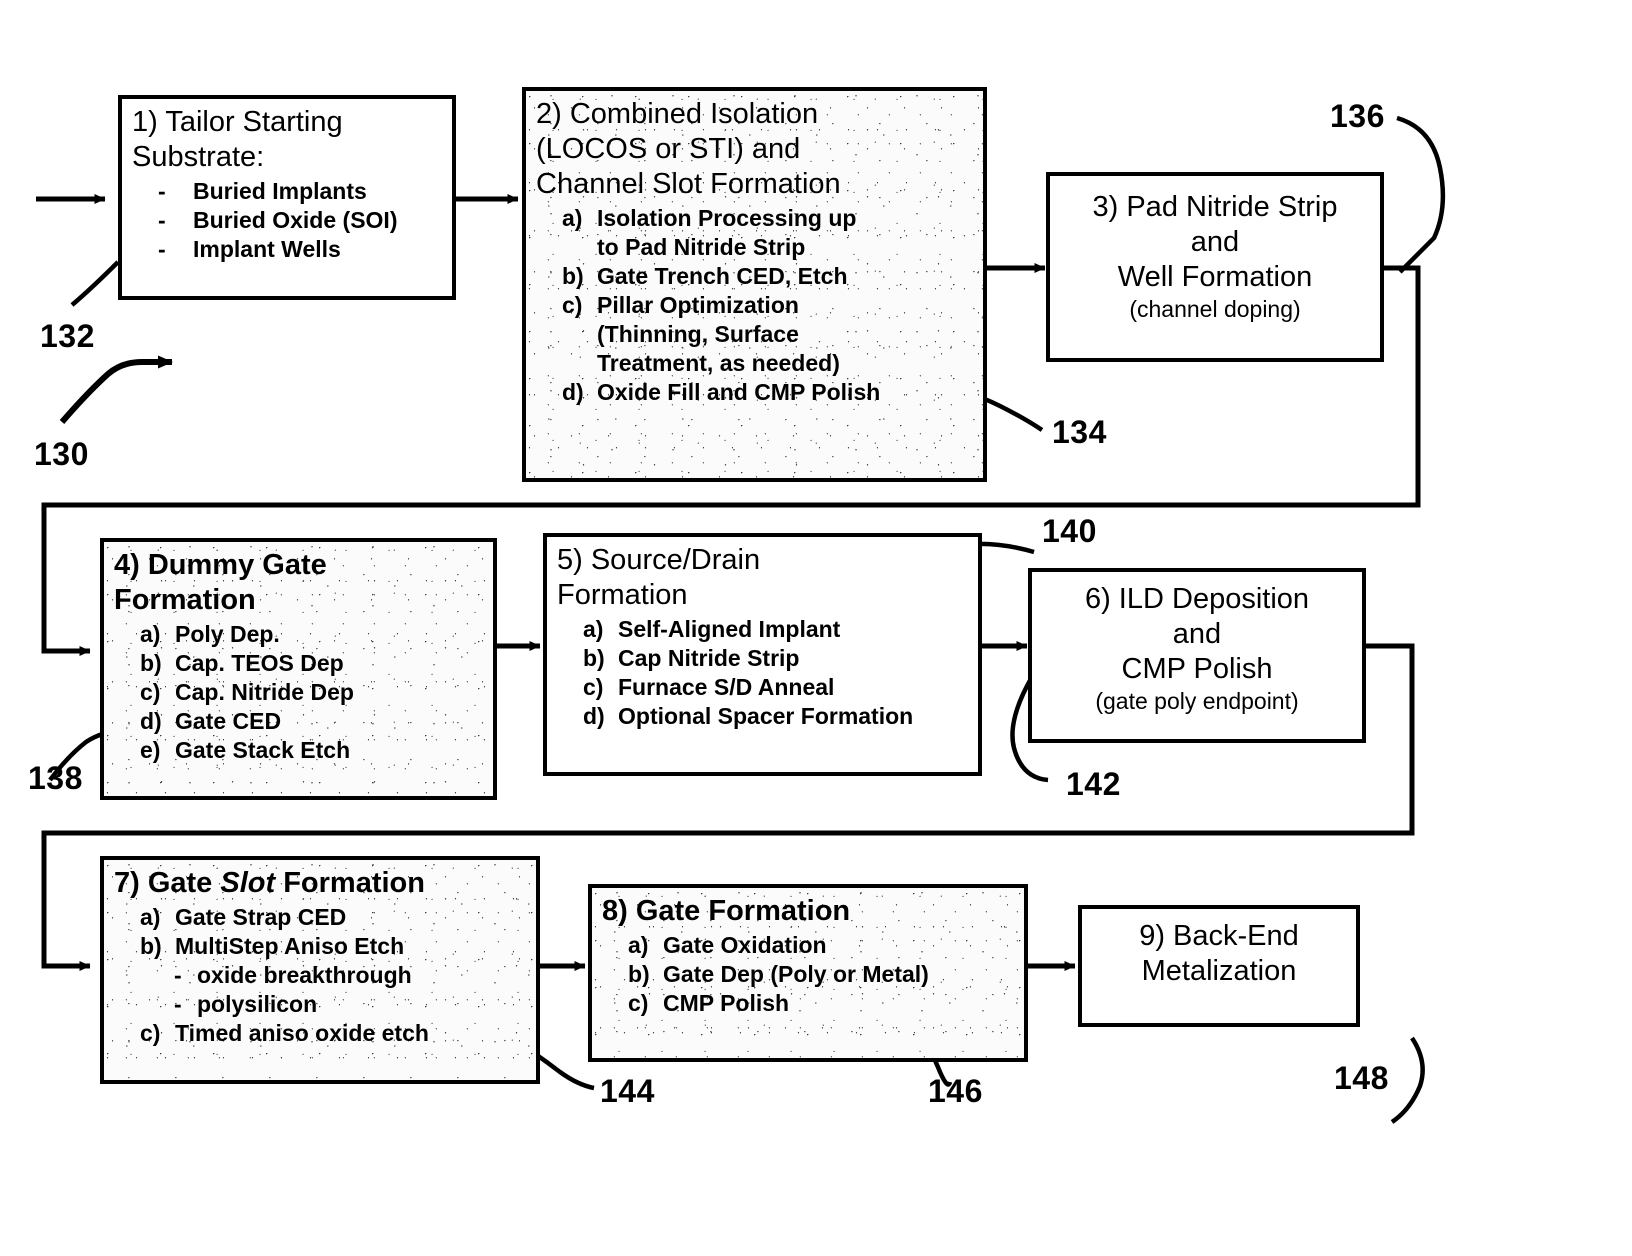 The width and height of the screenshot is (1632, 1256). I want to click on list-item-text: Timed aniso oxide etch, so click(302, 1033).